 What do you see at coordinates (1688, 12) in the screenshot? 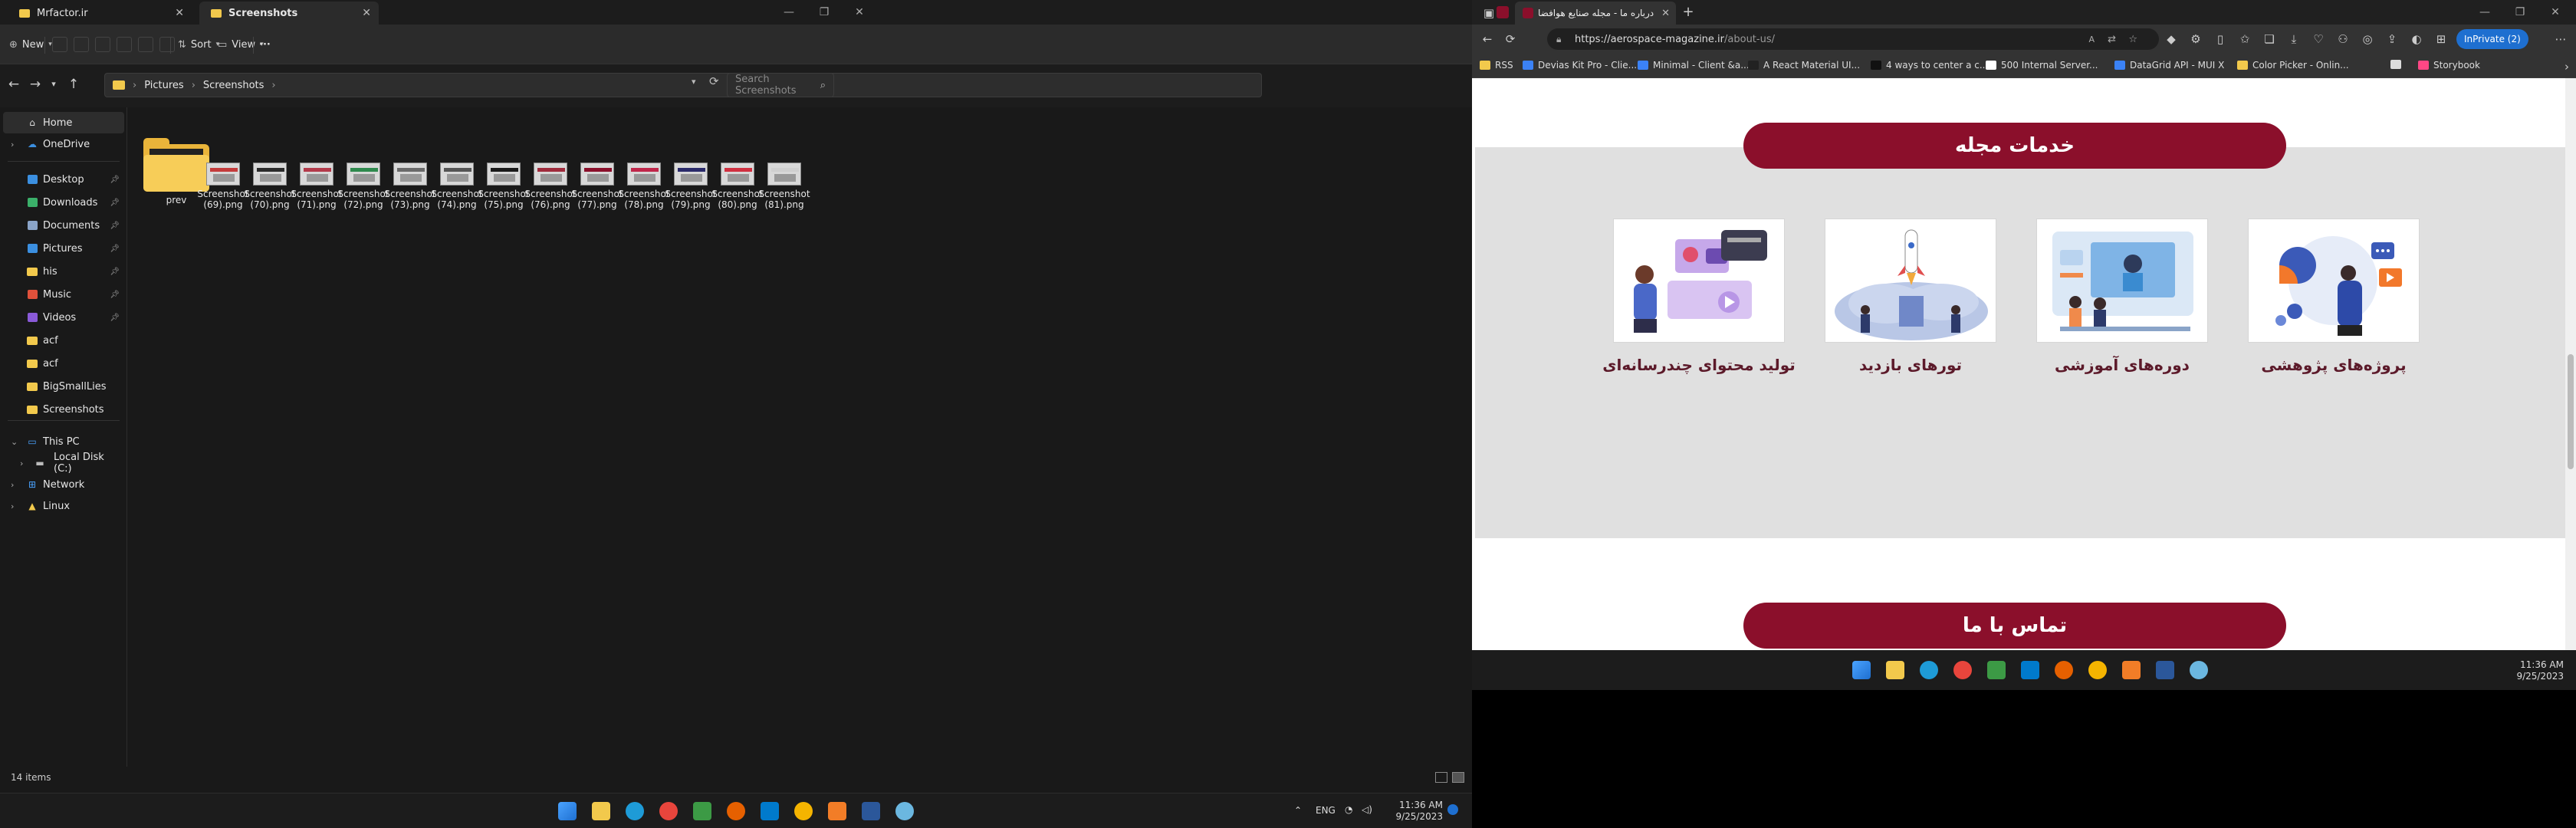
I see `new-tab-icon: +` at bounding box center [1688, 12].